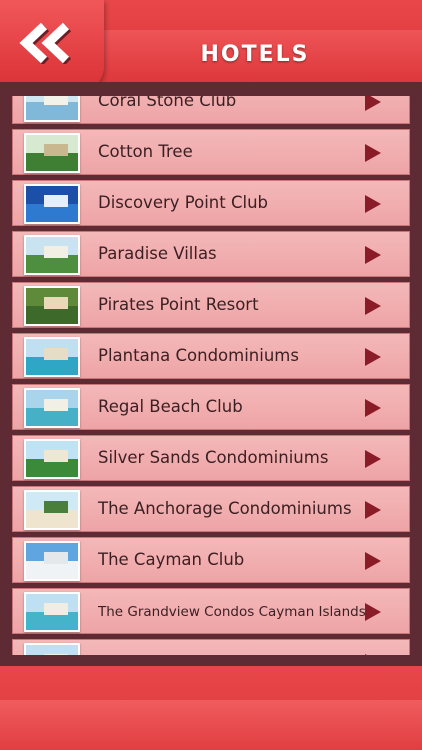 This screenshot has width=422, height=750. I want to click on hotel-row: The Grandview Condos Cayman Islands, so click(211, 611).